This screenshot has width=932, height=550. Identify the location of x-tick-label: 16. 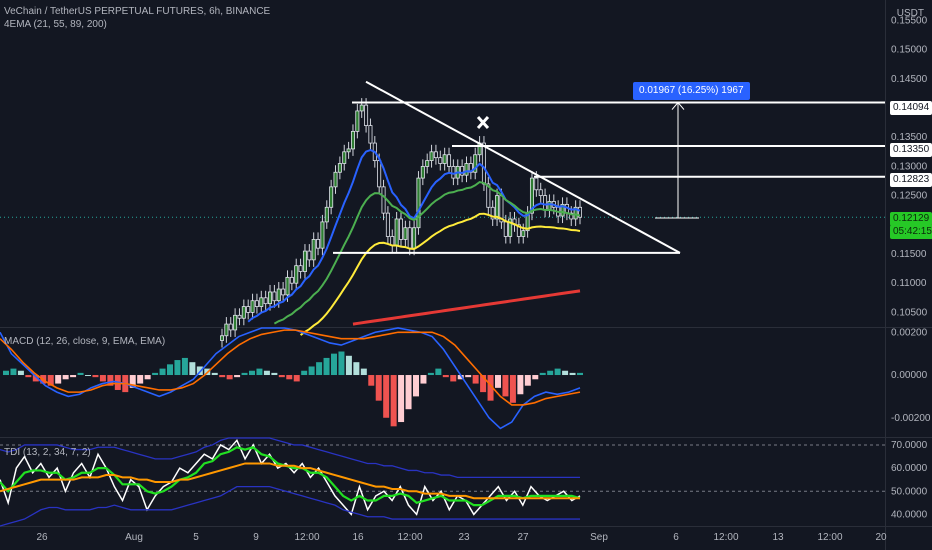
(358, 537).